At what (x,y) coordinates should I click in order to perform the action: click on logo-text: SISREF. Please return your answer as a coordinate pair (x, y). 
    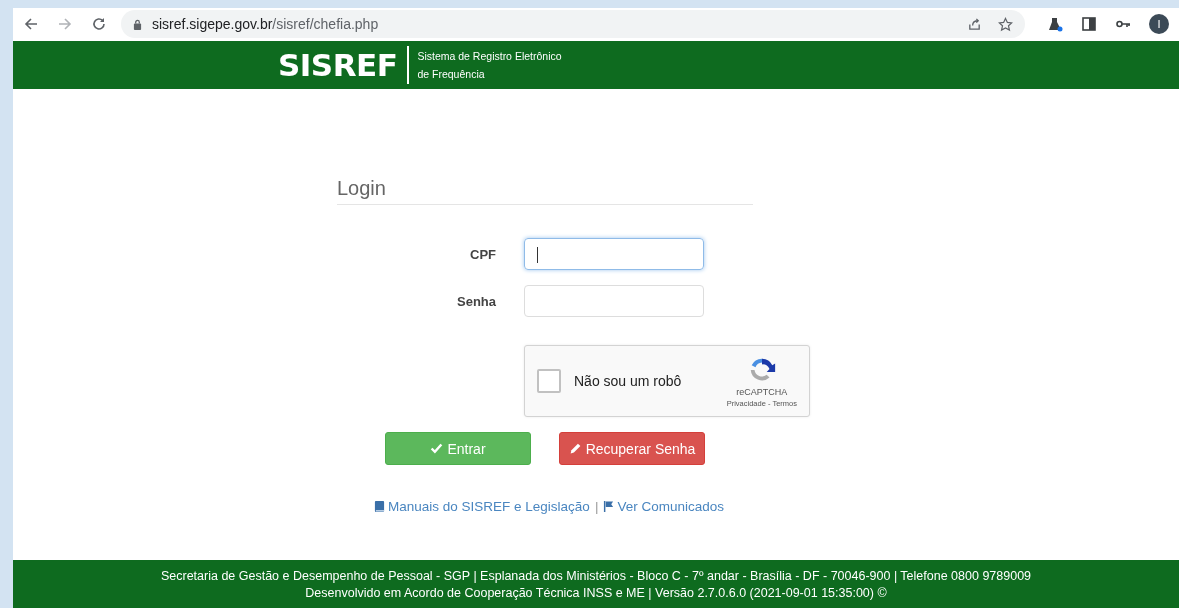
    Looking at the image, I should click on (338, 65).